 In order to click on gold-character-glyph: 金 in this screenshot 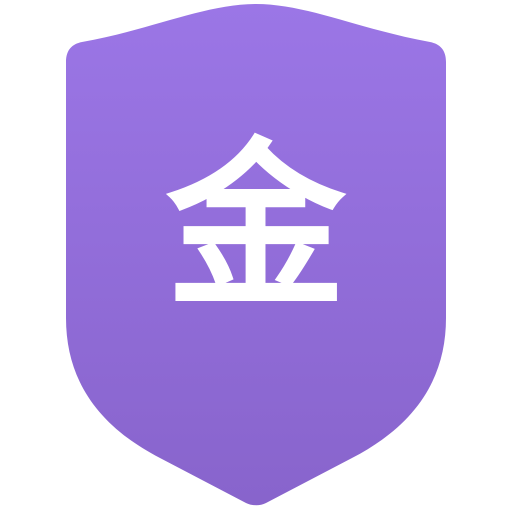, I will do `click(255, 227)`.